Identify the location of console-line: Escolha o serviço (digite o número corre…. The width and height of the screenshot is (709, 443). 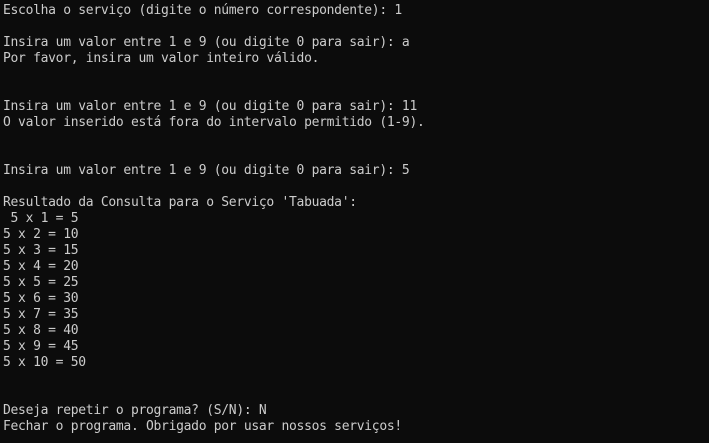
(202, 10).